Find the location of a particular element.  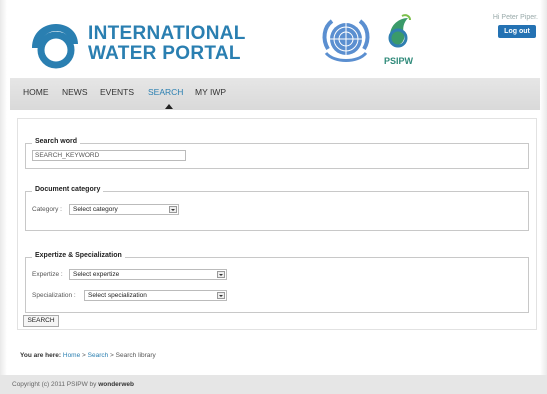

search-keyword-input: SEARCH_KEYWORD is located at coordinates (109, 155).